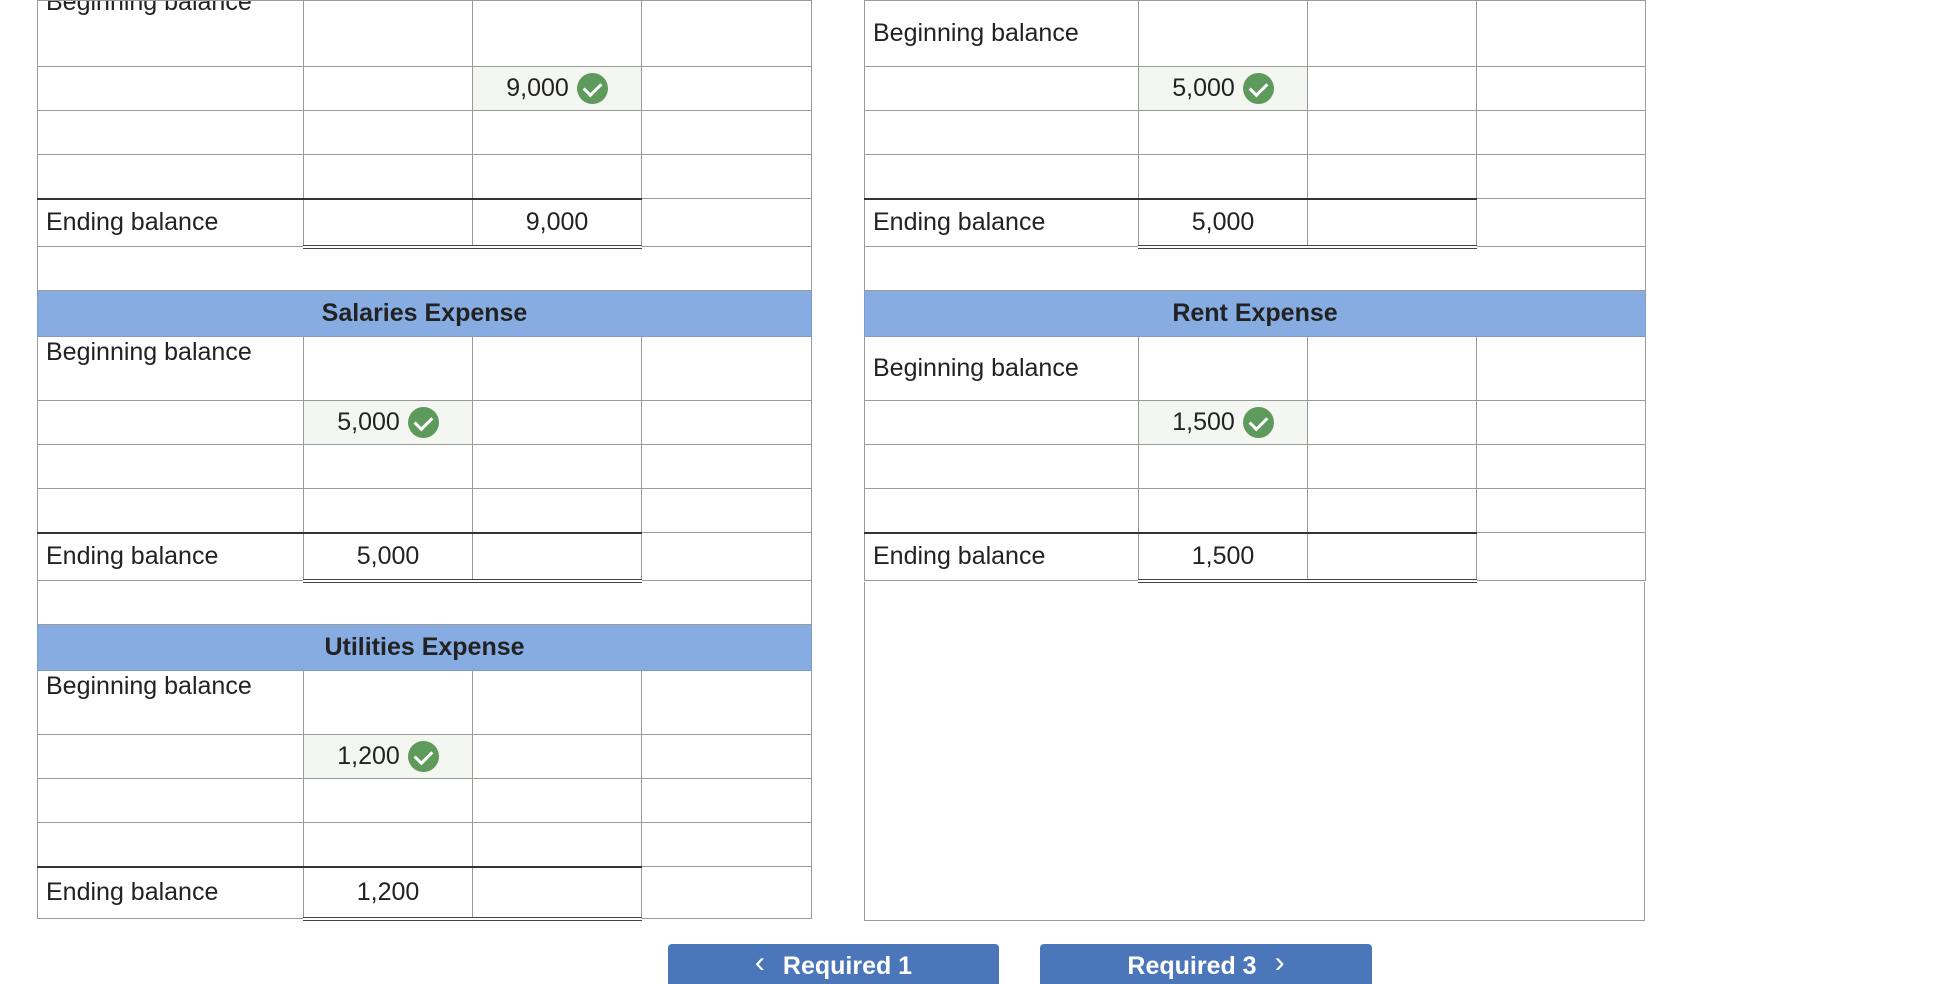 This screenshot has width=1950, height=984. What do you see at coordinates (1392, 557) in the screenshot?
I see `ending-credit` at bounding box center [1392, 557].